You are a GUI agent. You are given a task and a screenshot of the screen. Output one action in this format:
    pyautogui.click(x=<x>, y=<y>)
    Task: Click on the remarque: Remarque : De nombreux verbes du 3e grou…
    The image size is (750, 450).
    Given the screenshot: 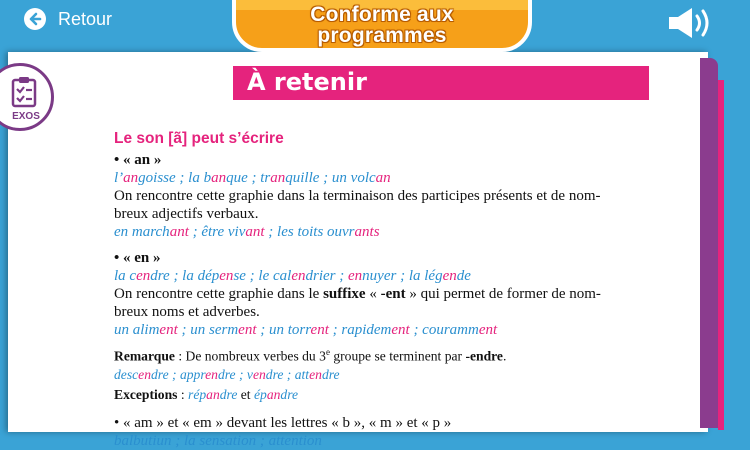 What is the action you would take?
    pyautogui.click(x=310, y=355)
    